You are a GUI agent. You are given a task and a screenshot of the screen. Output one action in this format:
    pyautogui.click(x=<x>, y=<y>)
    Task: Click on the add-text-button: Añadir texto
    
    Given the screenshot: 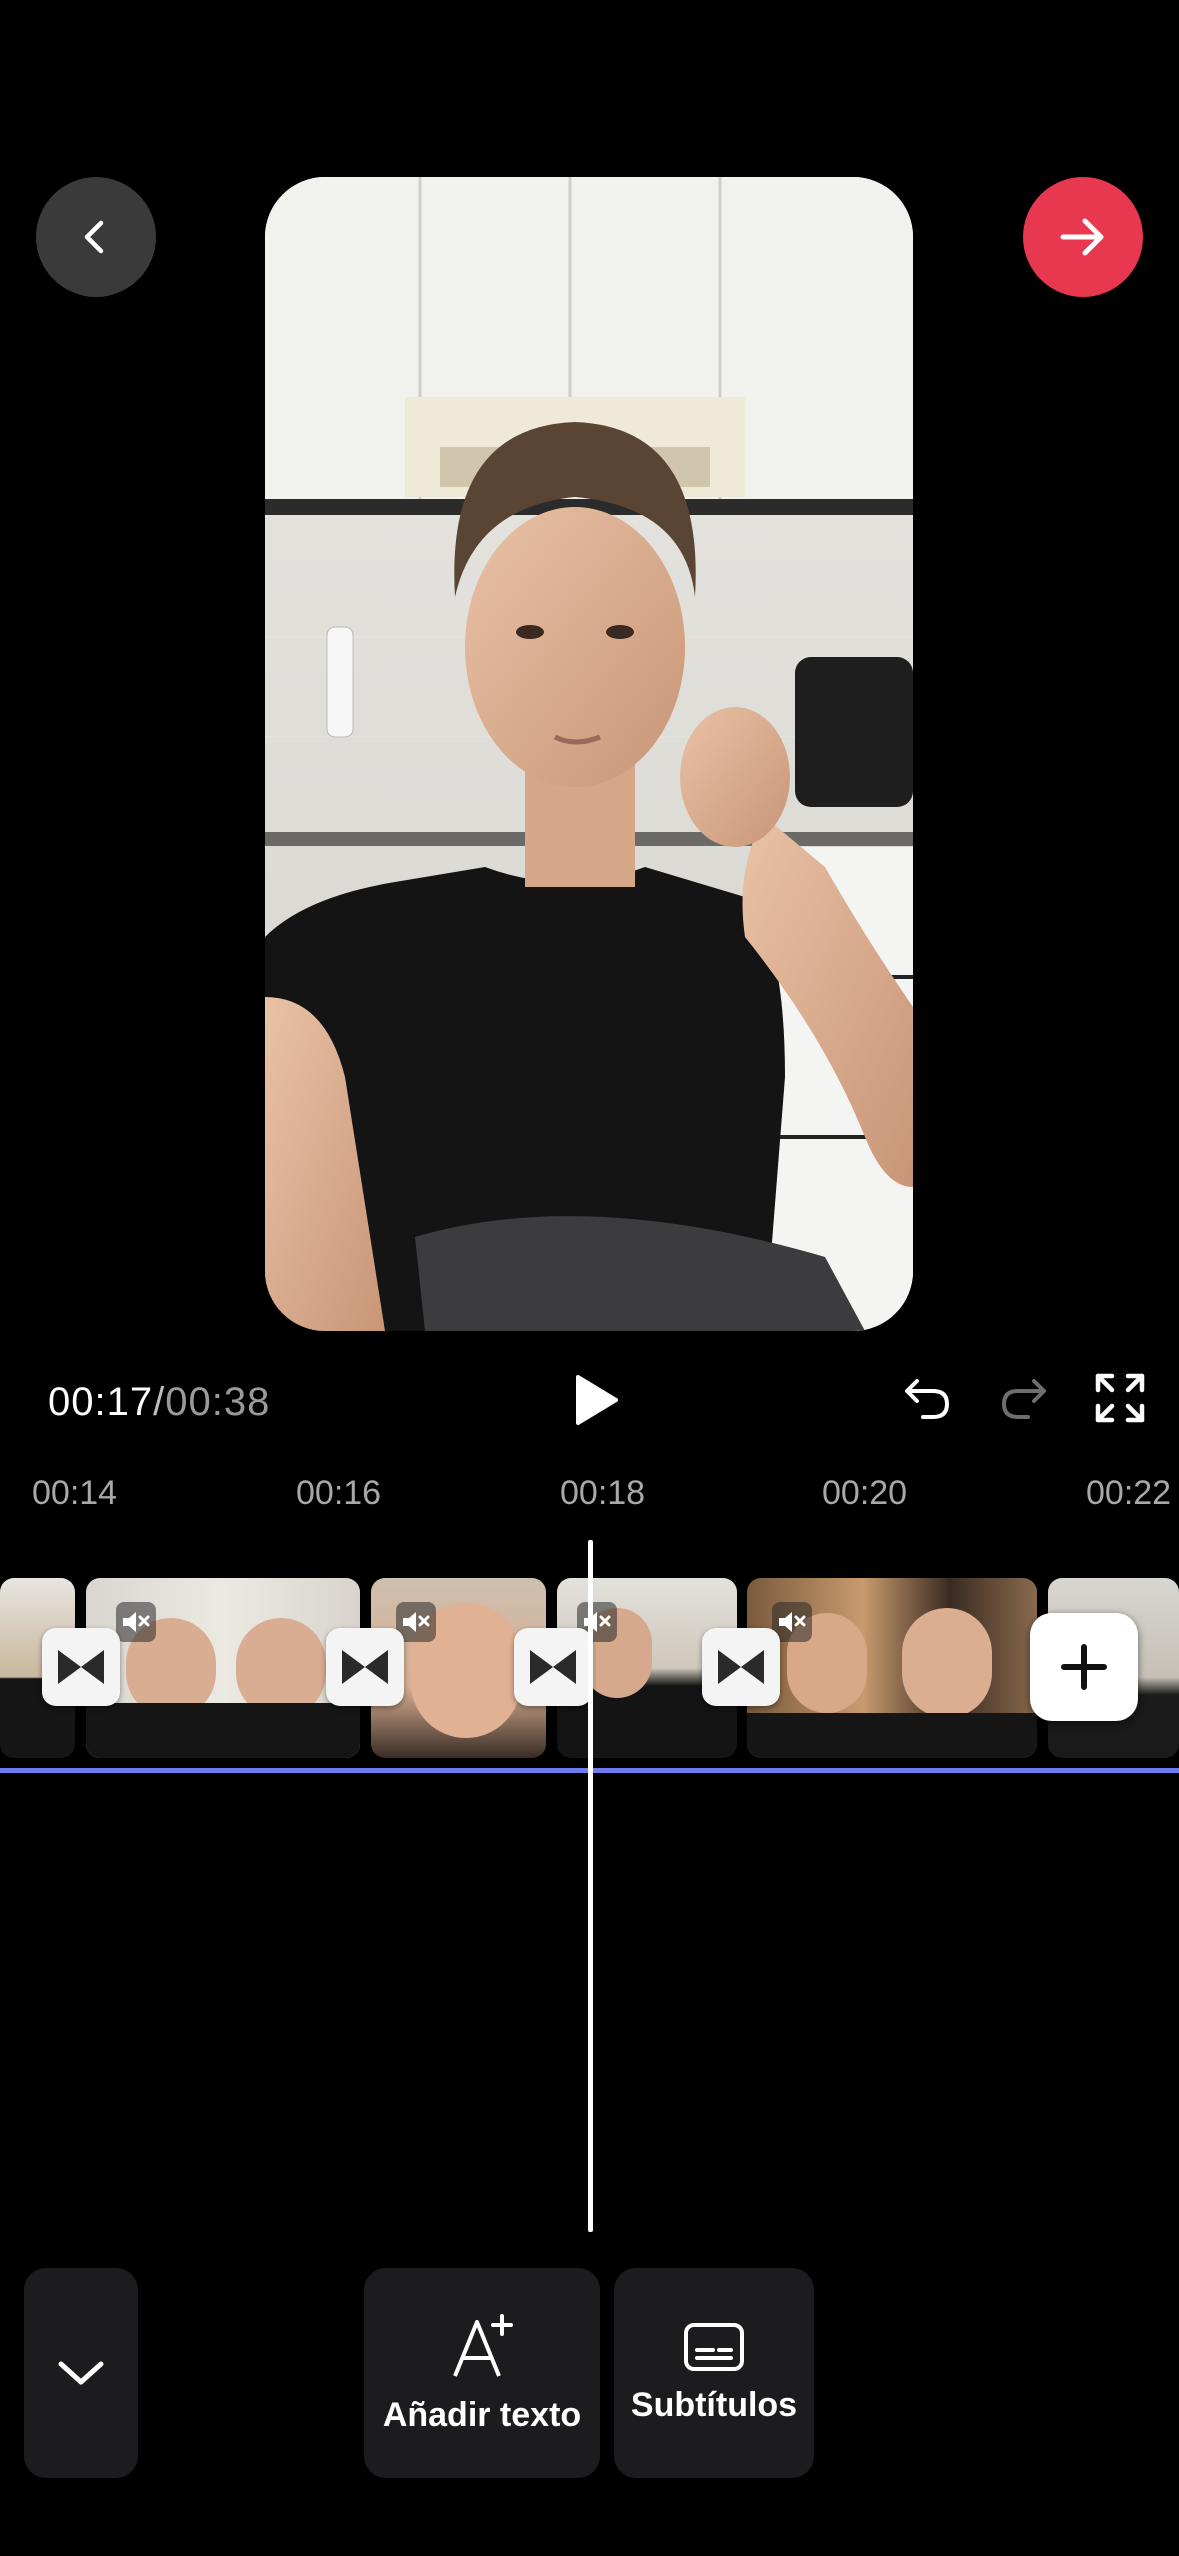 What is the action you would take?
    pyautogui.click(x=482, y=2373)
    